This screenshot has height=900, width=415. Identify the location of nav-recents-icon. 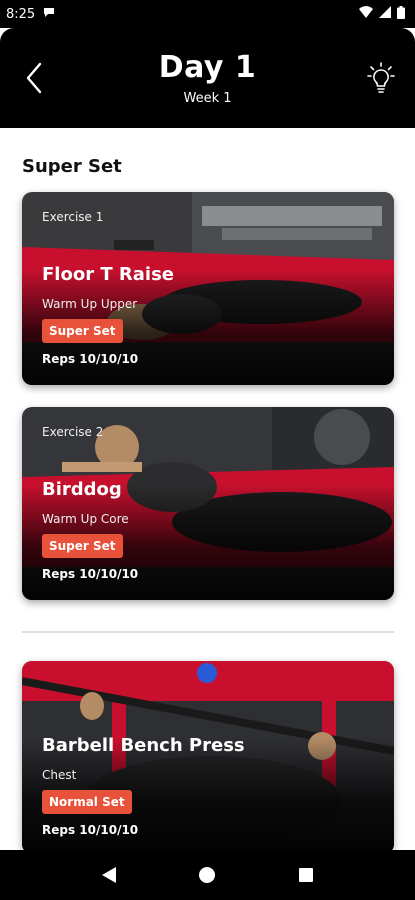
(305, 875).